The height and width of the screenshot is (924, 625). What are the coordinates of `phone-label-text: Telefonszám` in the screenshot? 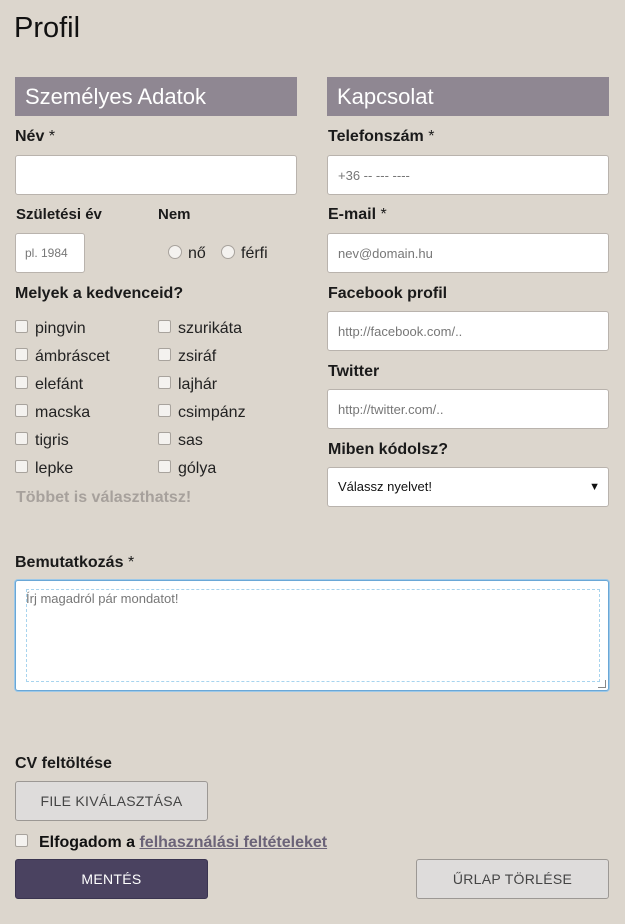 It's located at (376, 136).